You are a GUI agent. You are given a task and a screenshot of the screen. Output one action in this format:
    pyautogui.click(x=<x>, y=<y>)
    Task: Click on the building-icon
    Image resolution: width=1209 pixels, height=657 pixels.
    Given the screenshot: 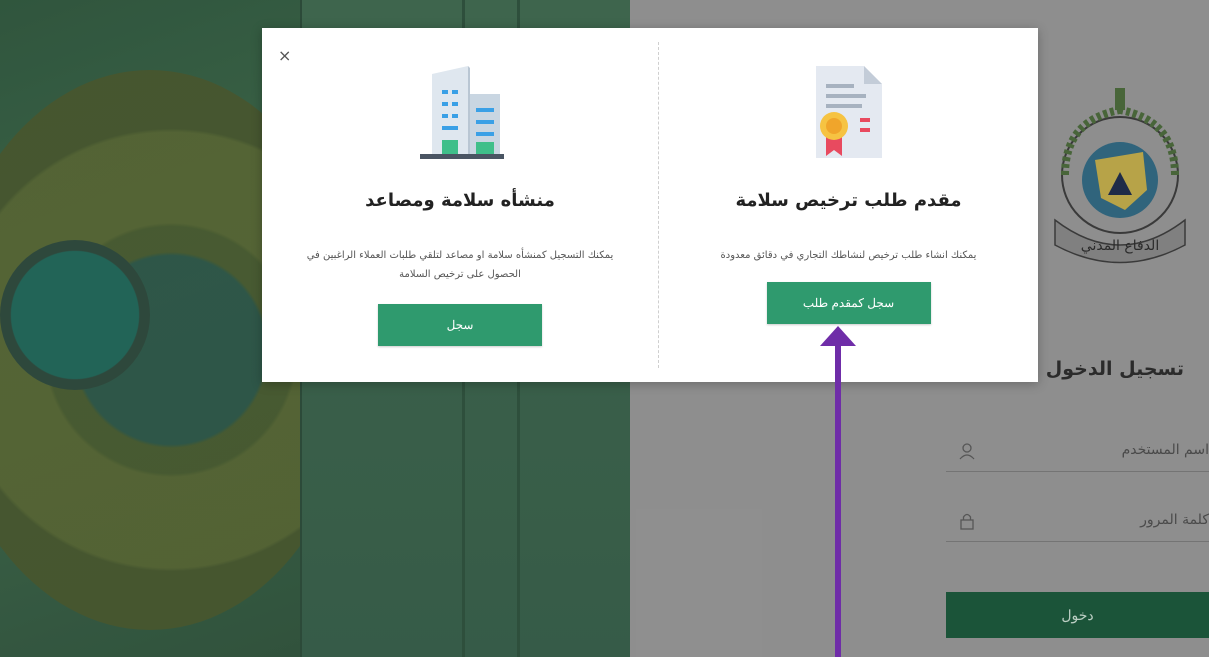 What is the action you would take?
    pyautogui.click(x=462, y=112)
    